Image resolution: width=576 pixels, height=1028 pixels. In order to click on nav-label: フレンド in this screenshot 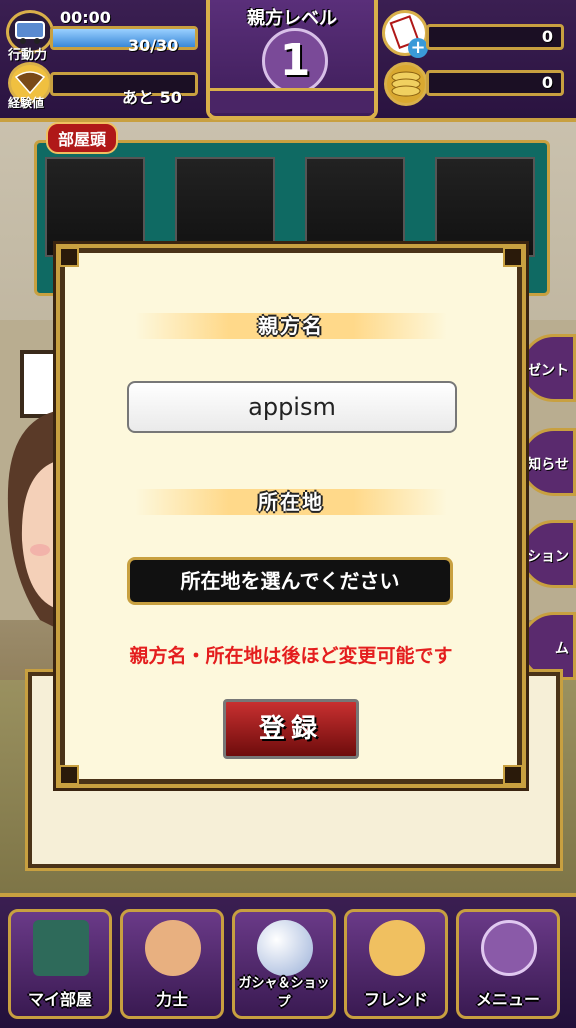, I will do `click(395, 999)`.